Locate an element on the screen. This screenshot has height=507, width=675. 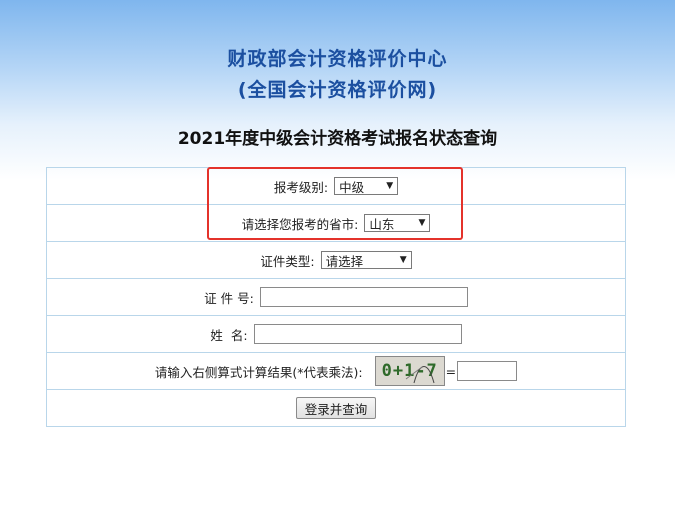
row-submit: 登录并查询 is located at coordinates (336, 408).